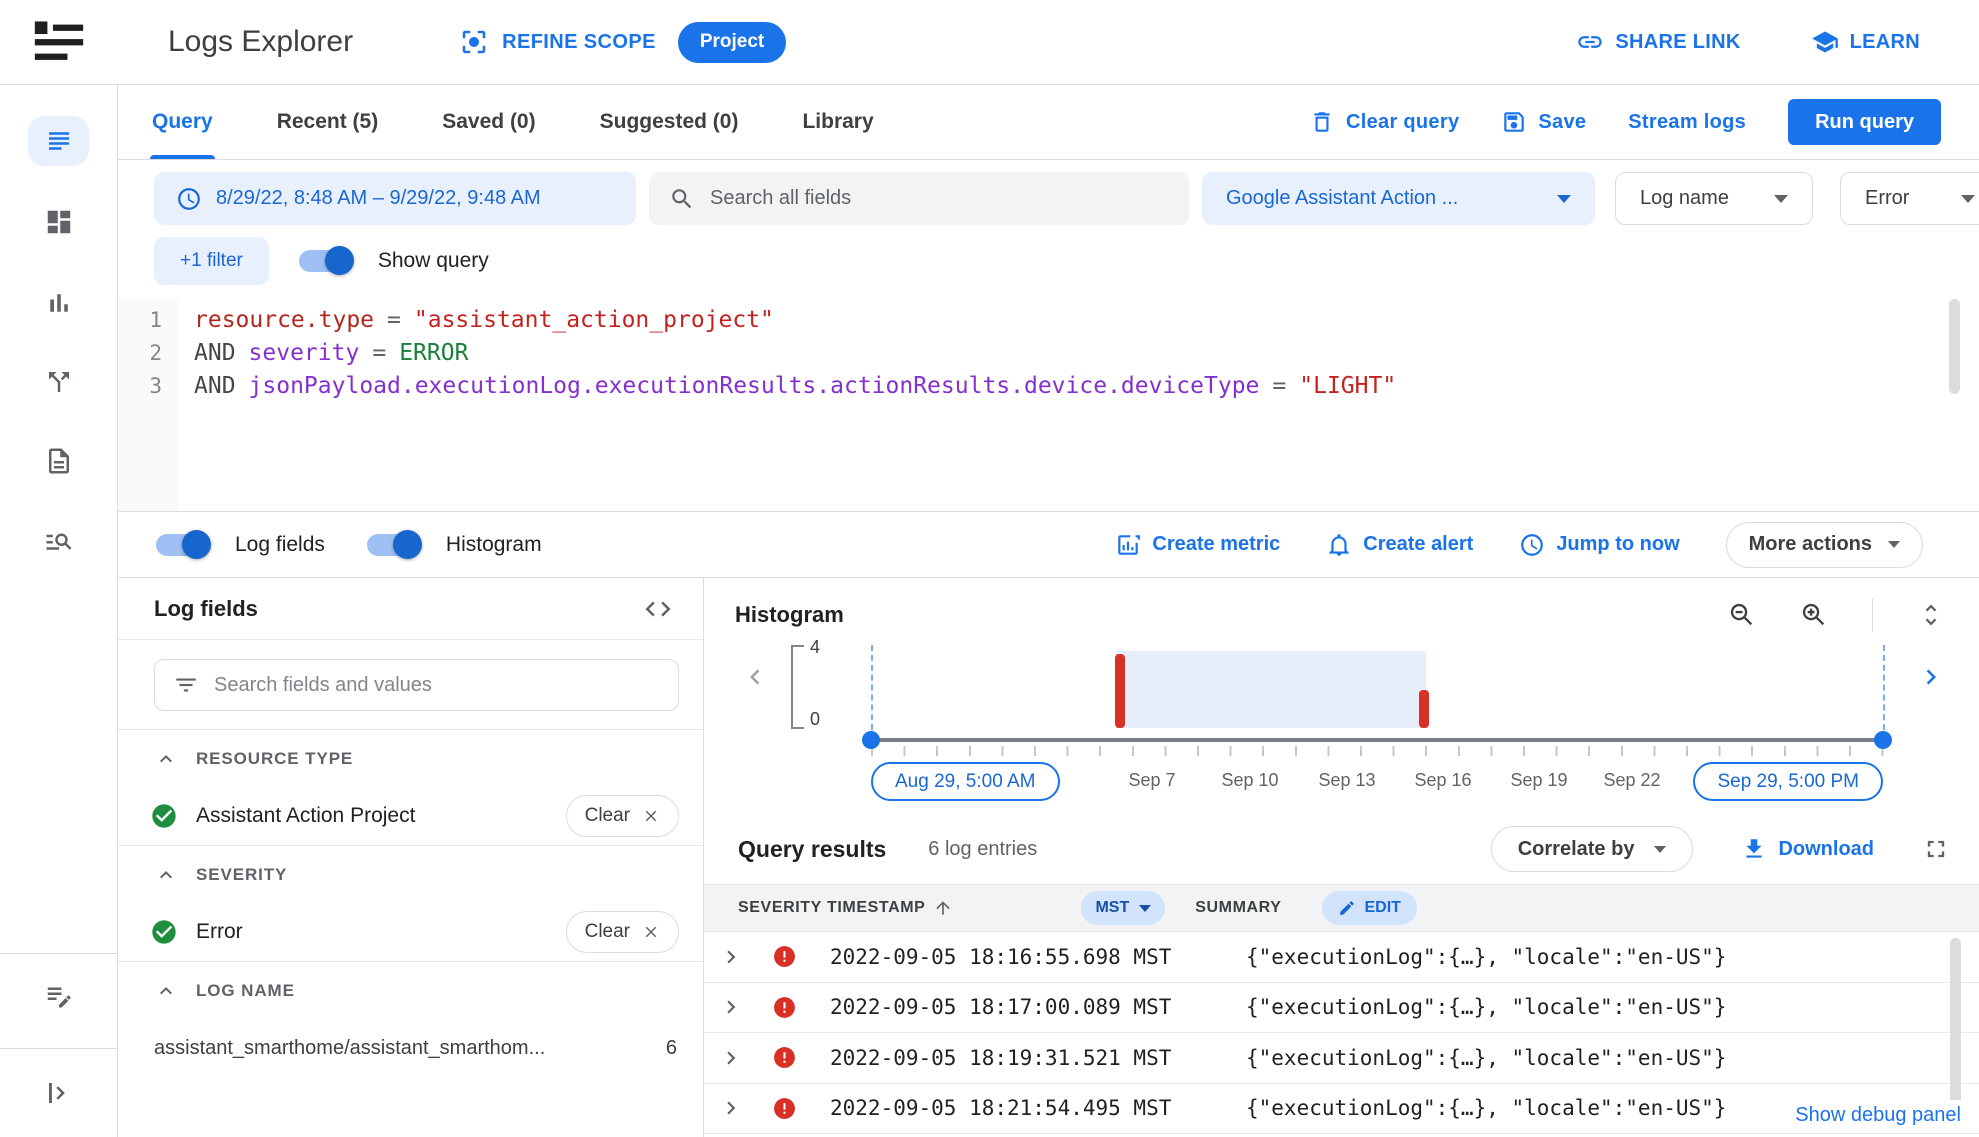  Describe the element at coordinates (1564, 198) in the screenshot. I see `caret-down-icon` at that location.